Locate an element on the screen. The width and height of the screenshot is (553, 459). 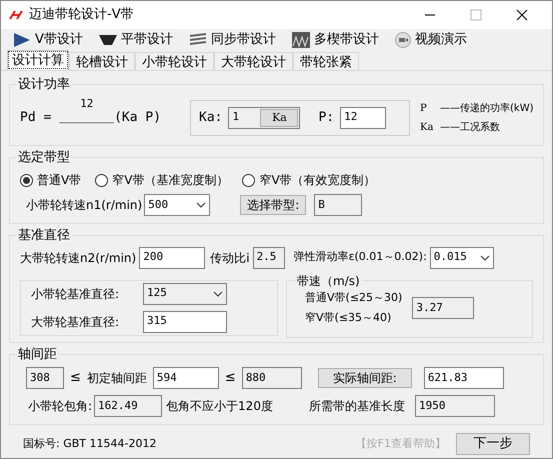
group-title: 选定带型 is located at coordinates (44, 157).